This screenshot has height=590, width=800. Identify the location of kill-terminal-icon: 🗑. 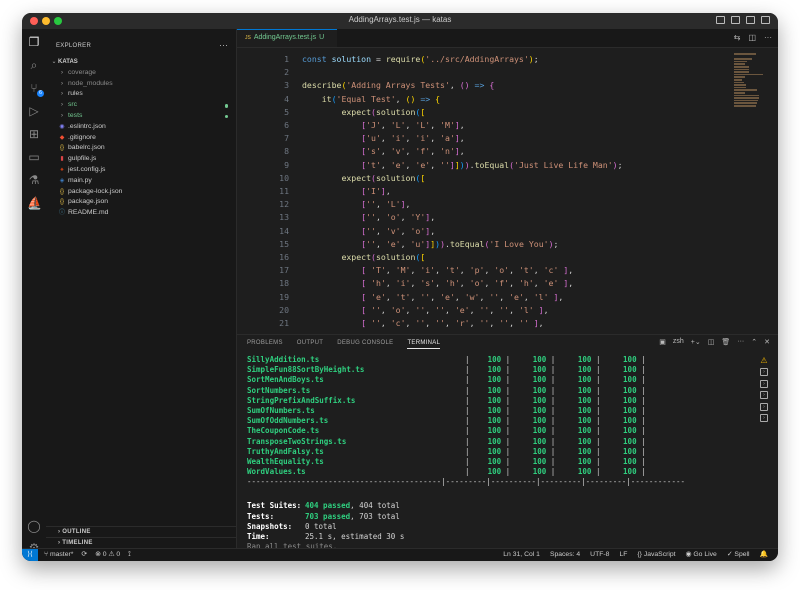
(725, 342).